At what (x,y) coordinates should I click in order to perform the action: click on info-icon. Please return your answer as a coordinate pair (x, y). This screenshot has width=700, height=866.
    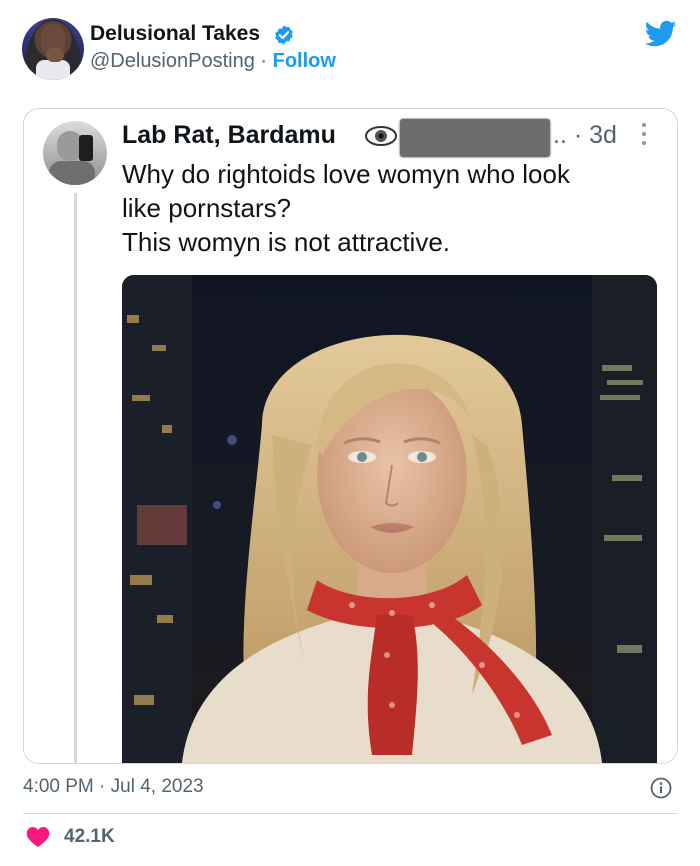
    Looking at the image, I should click on (661, 788).